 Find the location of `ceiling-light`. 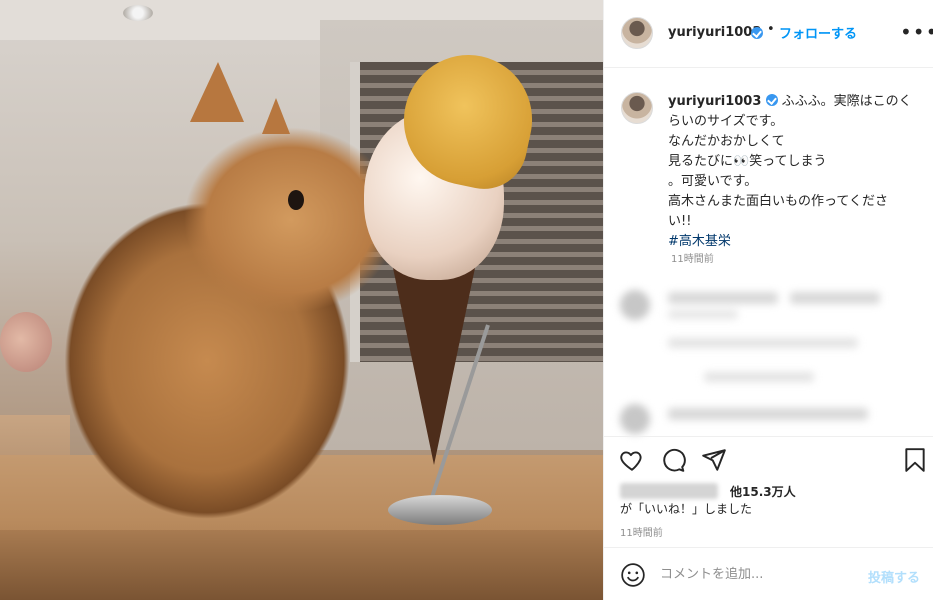

ceiling-light is located at coordinates (138, 13).